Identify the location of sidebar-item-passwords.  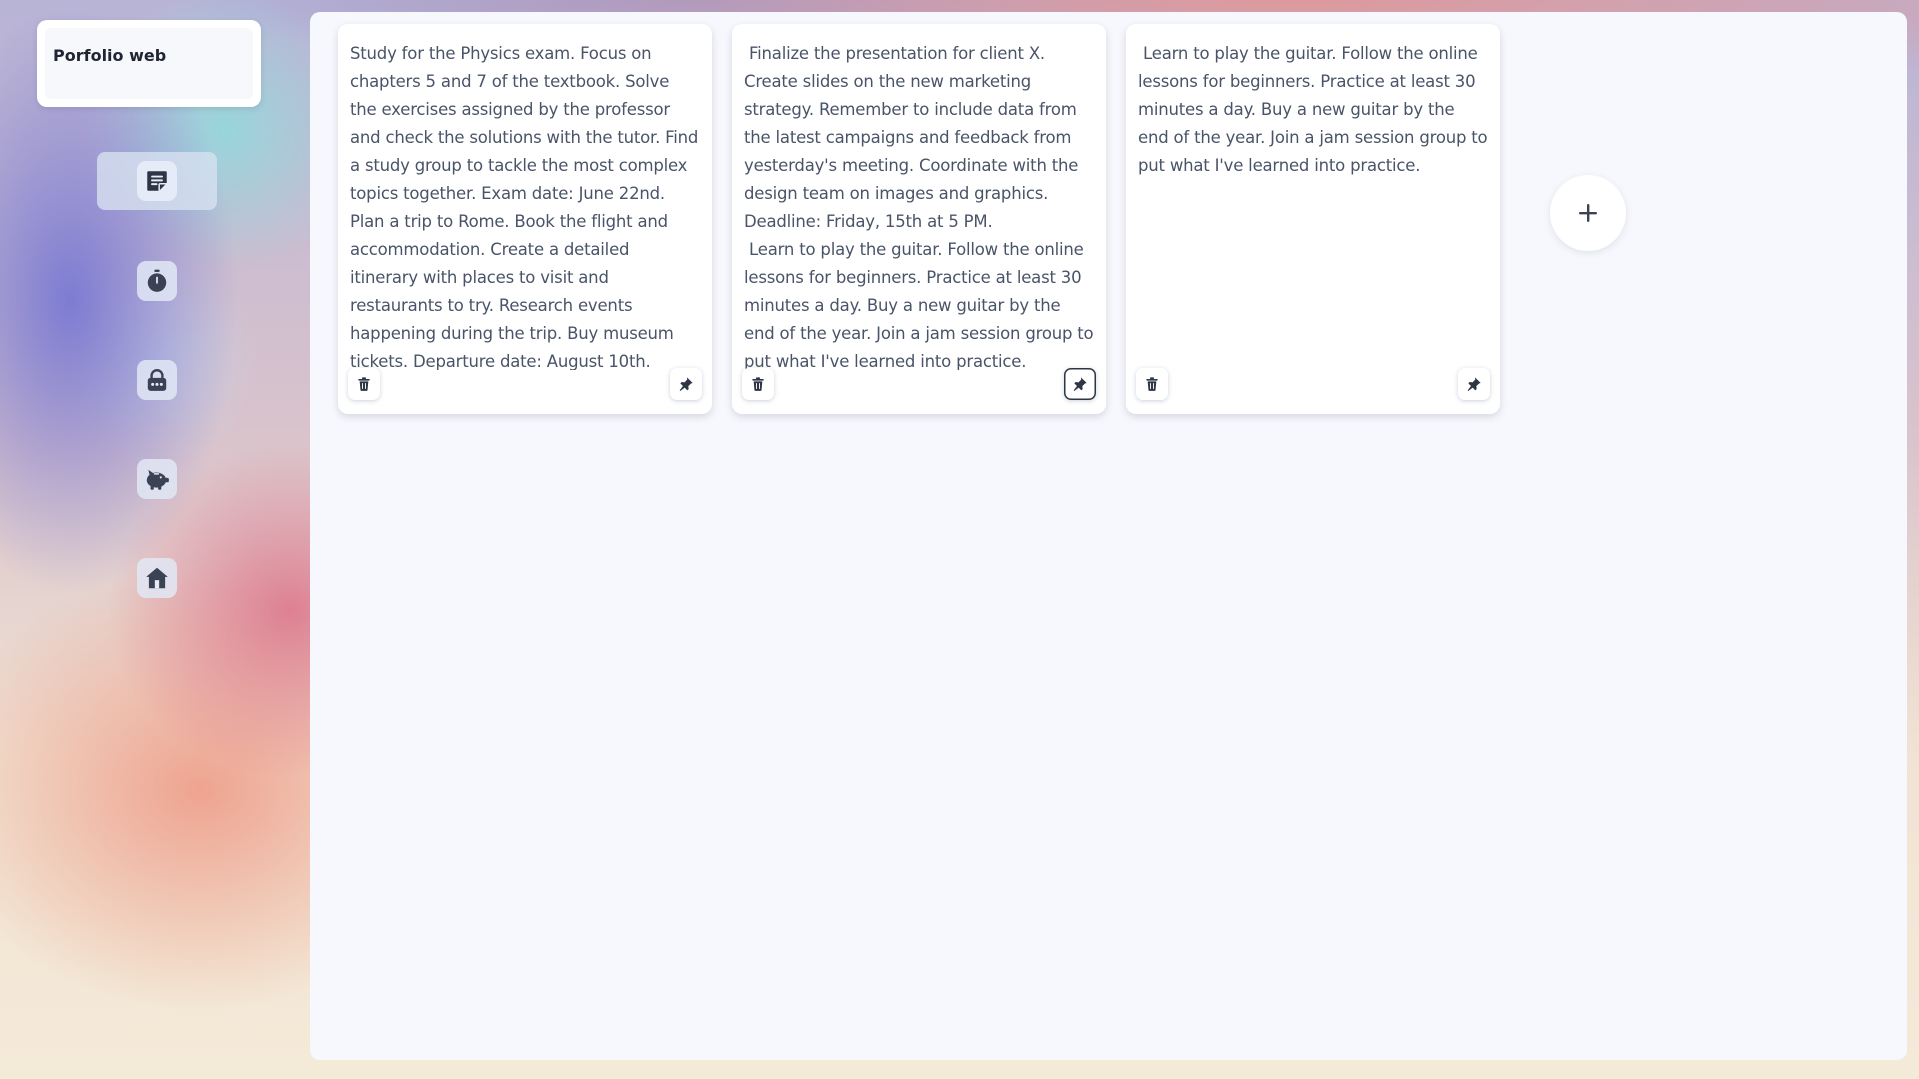
(157, 380).